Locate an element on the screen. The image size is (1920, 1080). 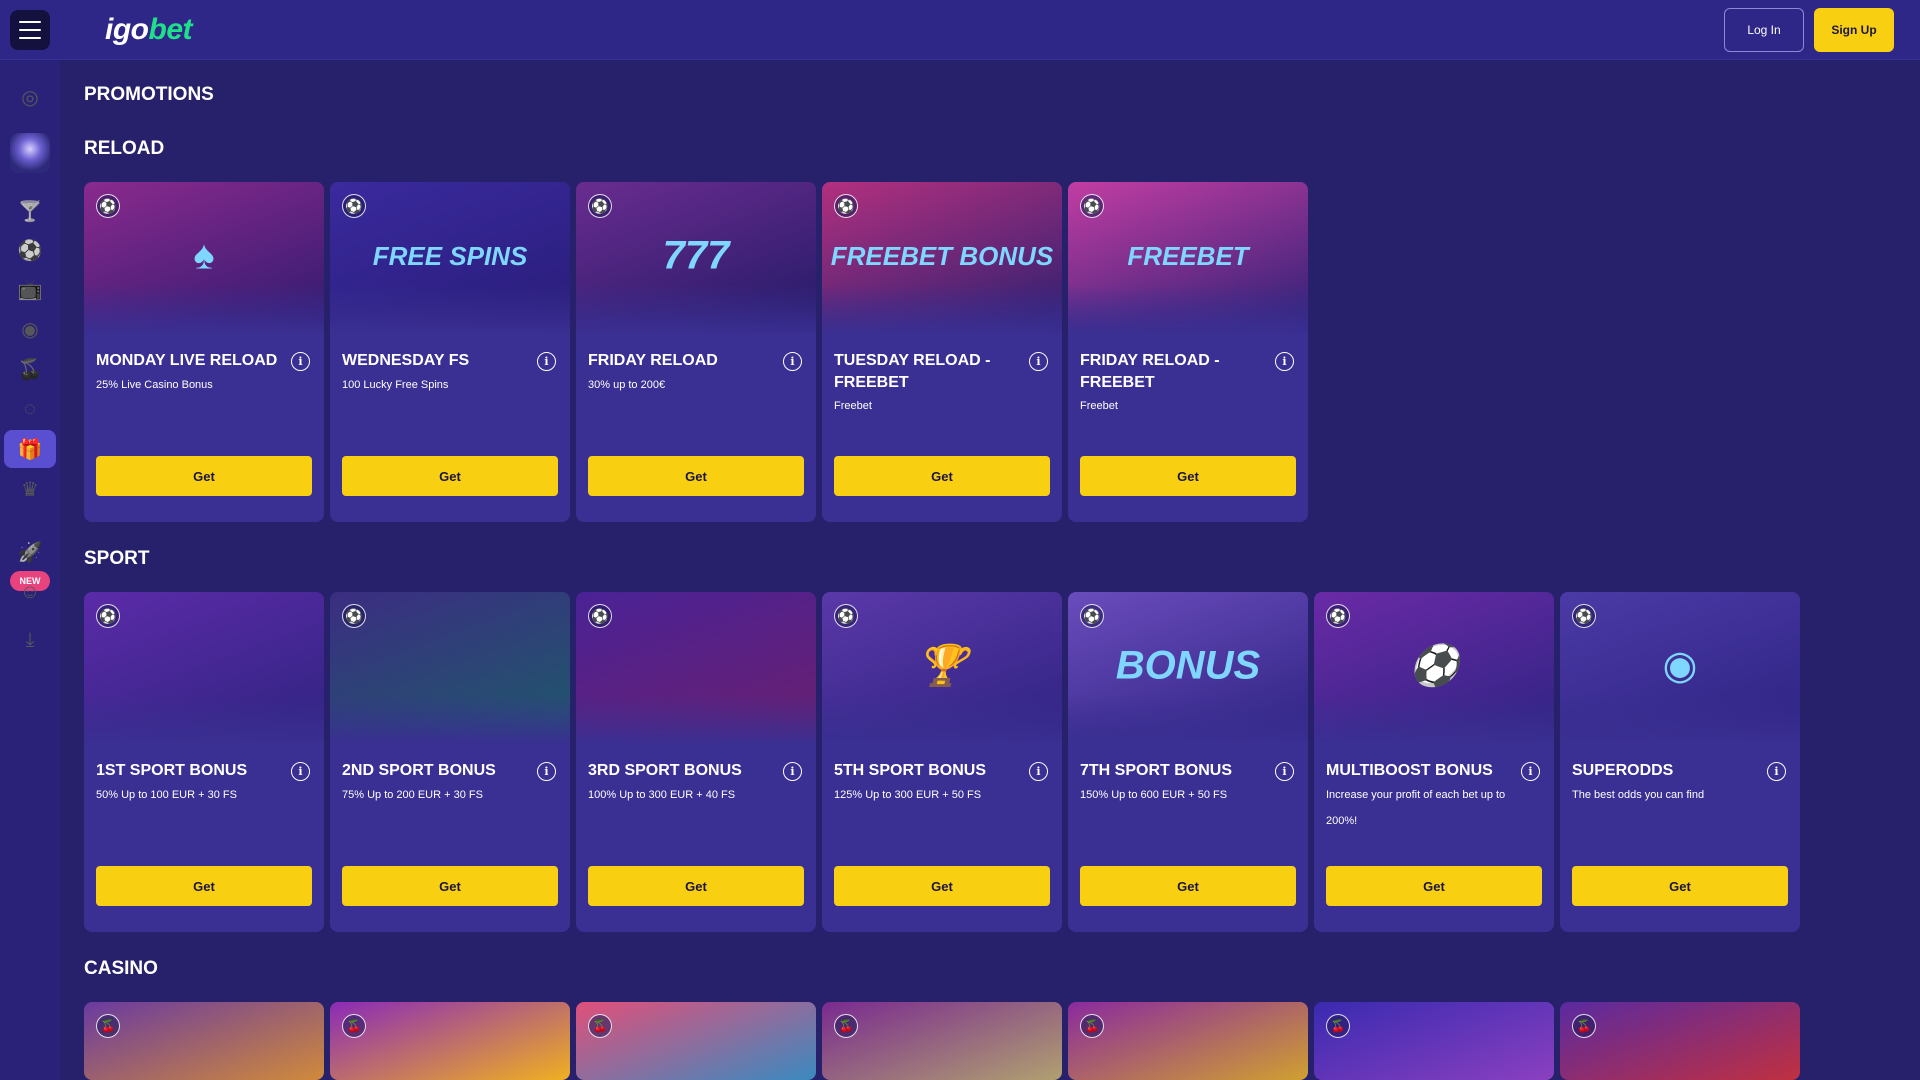
promo-image: ◉ is located at coordinates (1680, 668).